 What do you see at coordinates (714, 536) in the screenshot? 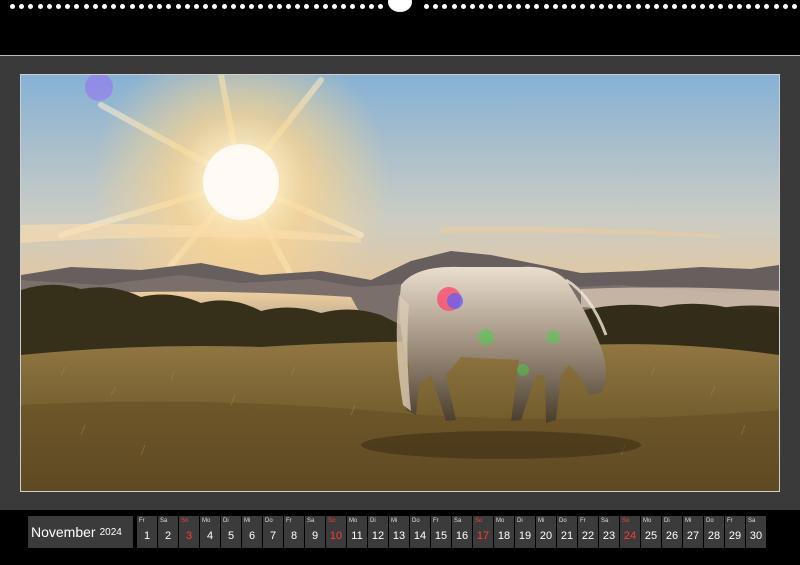
I see `day-number: 28` at bounding box center [714, 536].